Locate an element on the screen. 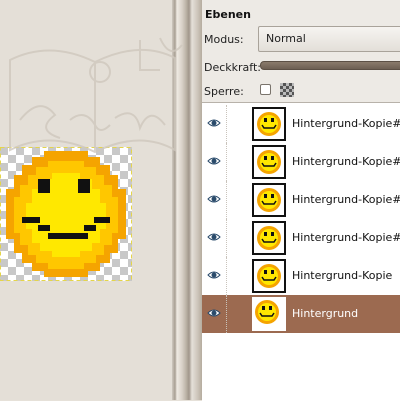  mode-label: Modus: is located at coordinates (224, 39).